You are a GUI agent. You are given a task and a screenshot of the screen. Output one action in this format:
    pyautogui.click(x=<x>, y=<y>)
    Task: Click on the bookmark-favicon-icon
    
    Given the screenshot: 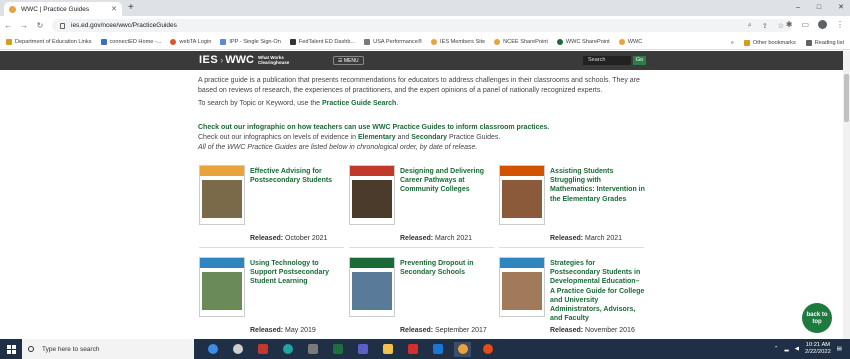 What is the action you would take?
    pyautogui.click(x=621, y=42)
    